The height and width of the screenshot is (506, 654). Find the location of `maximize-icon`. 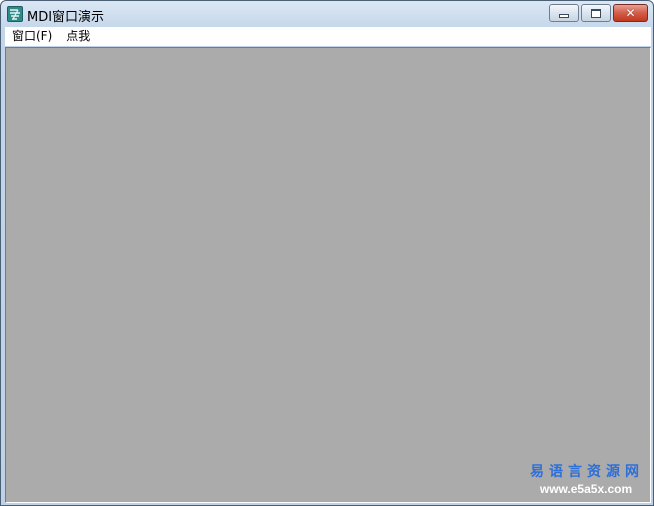

maximize-icon is located at coordinates (596, 13).